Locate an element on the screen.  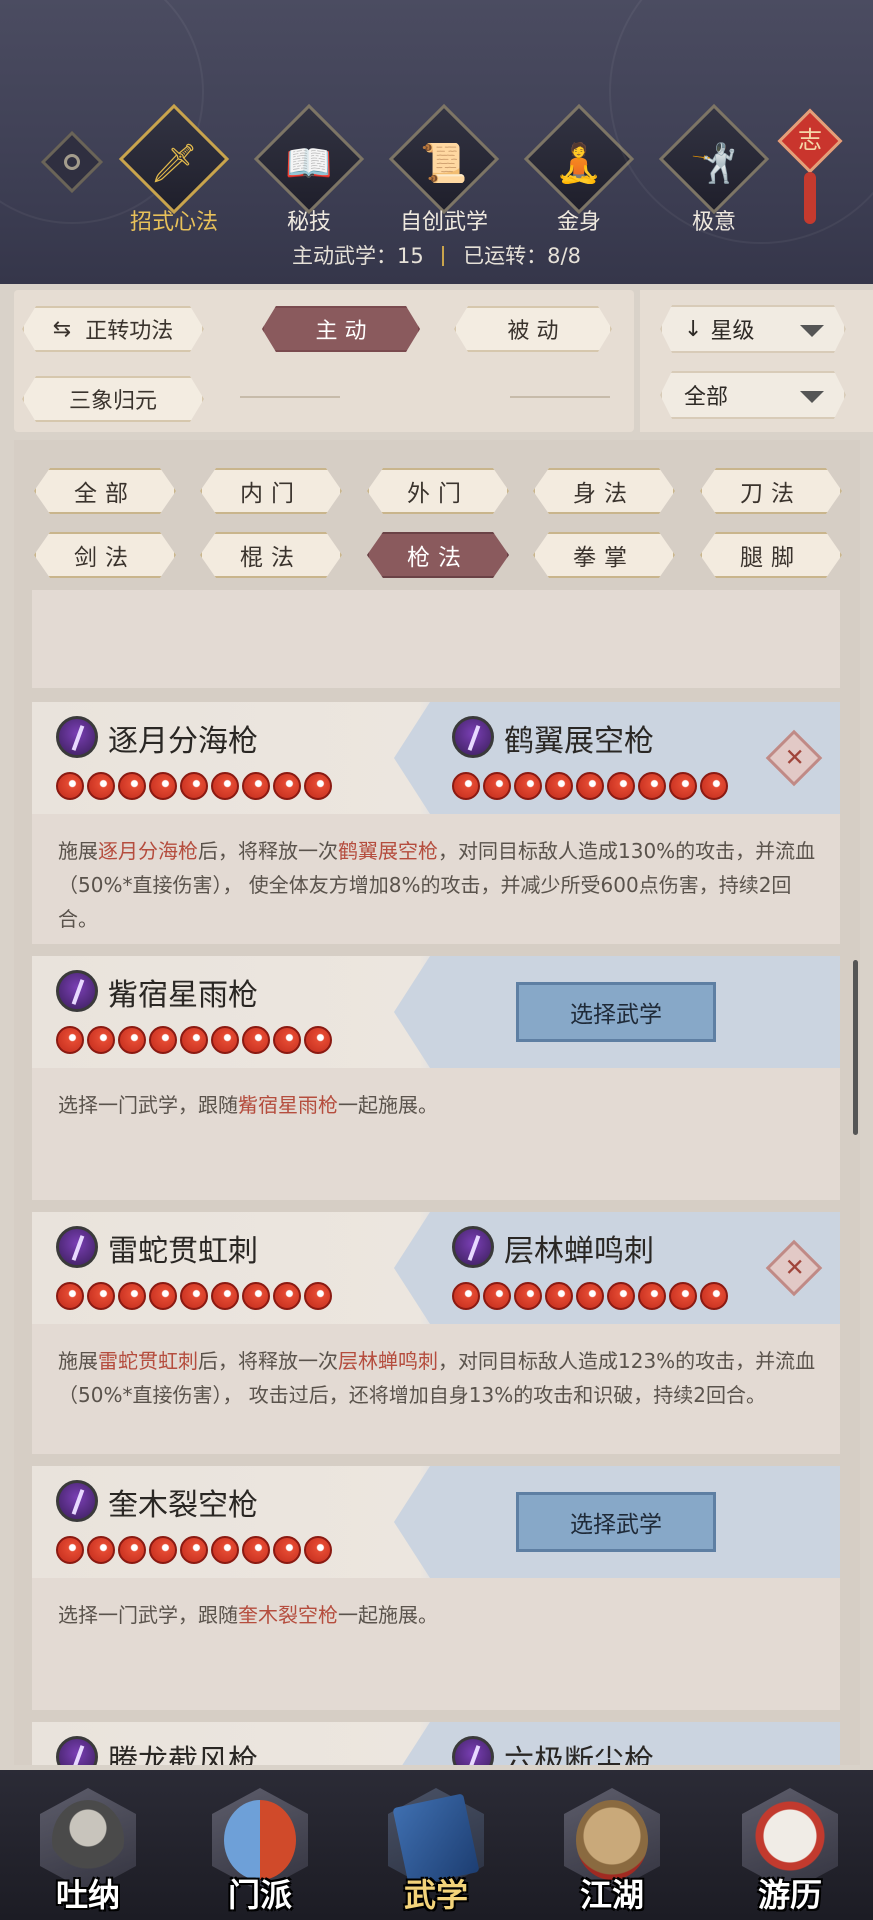
nav-wuxue: 武学 is located at coordinates (436, 1845).